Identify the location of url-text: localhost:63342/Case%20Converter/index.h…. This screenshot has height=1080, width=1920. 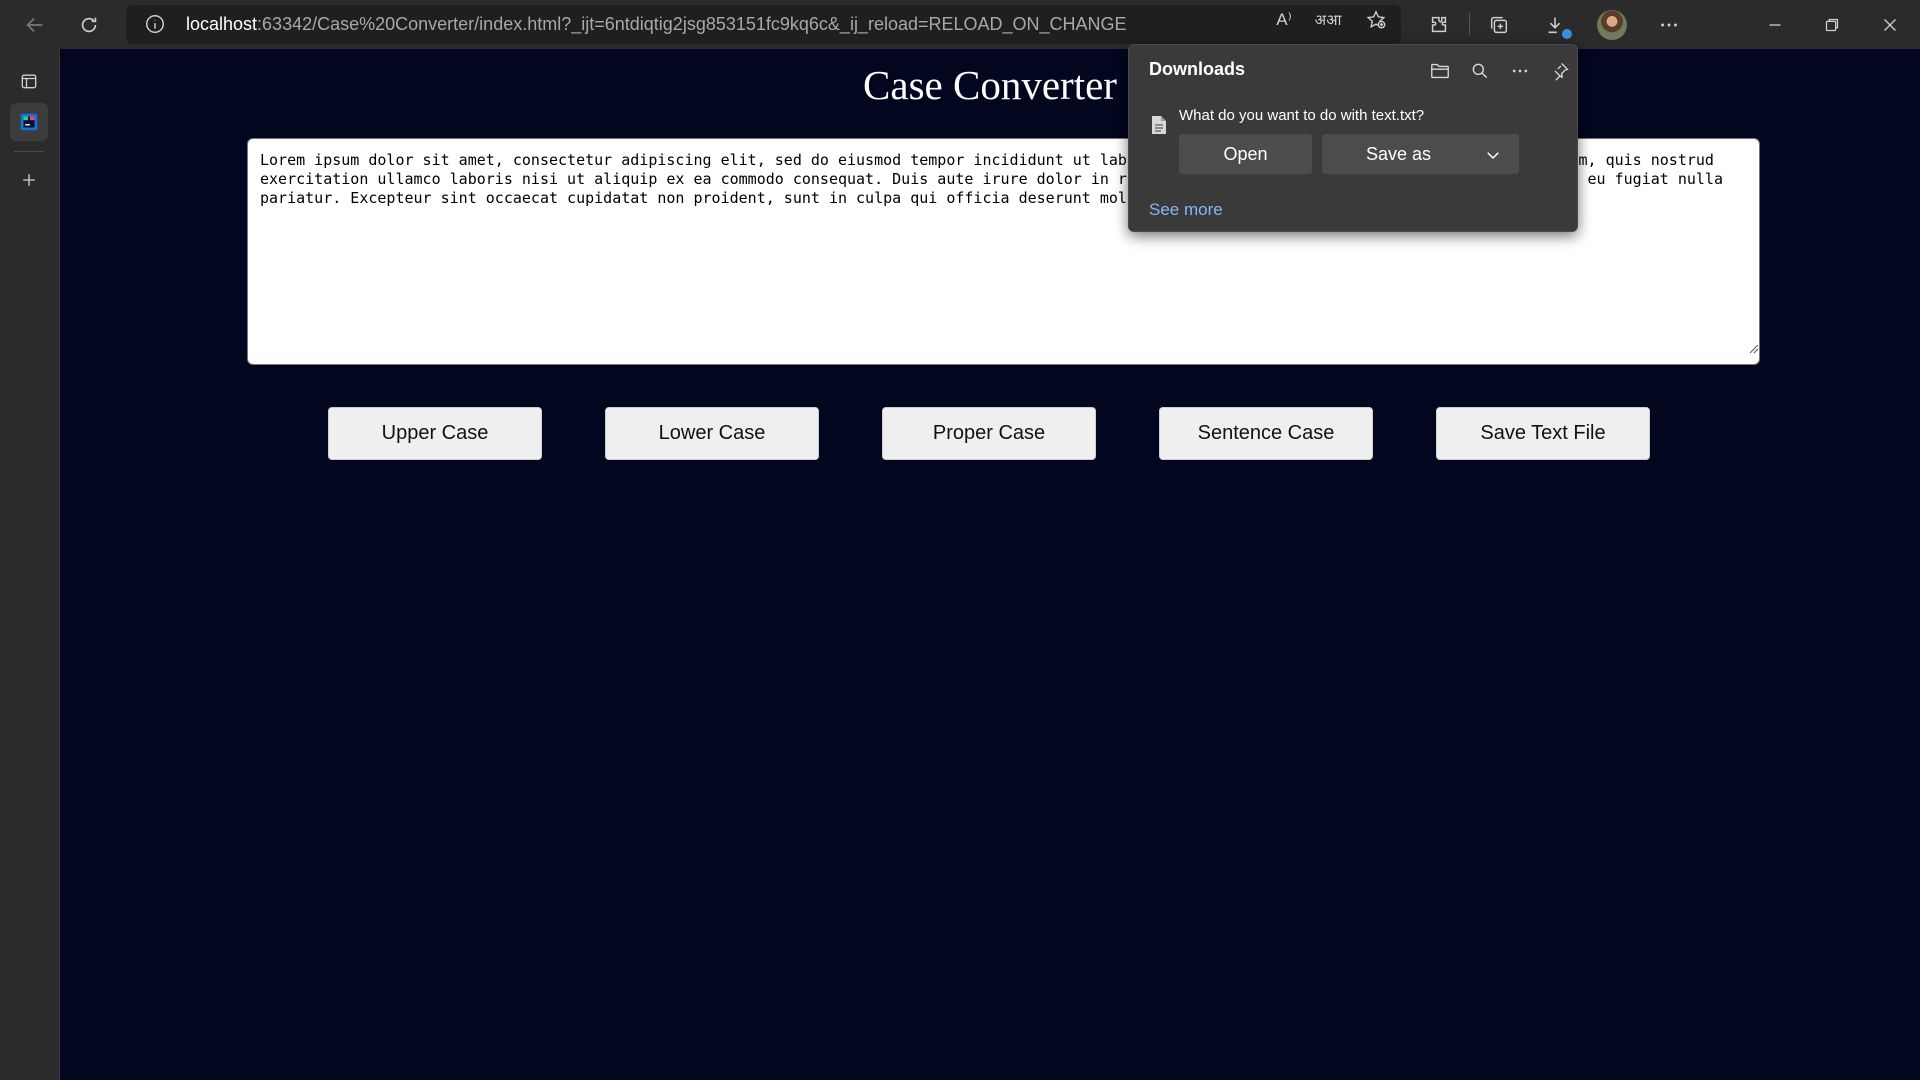
(656, 24).